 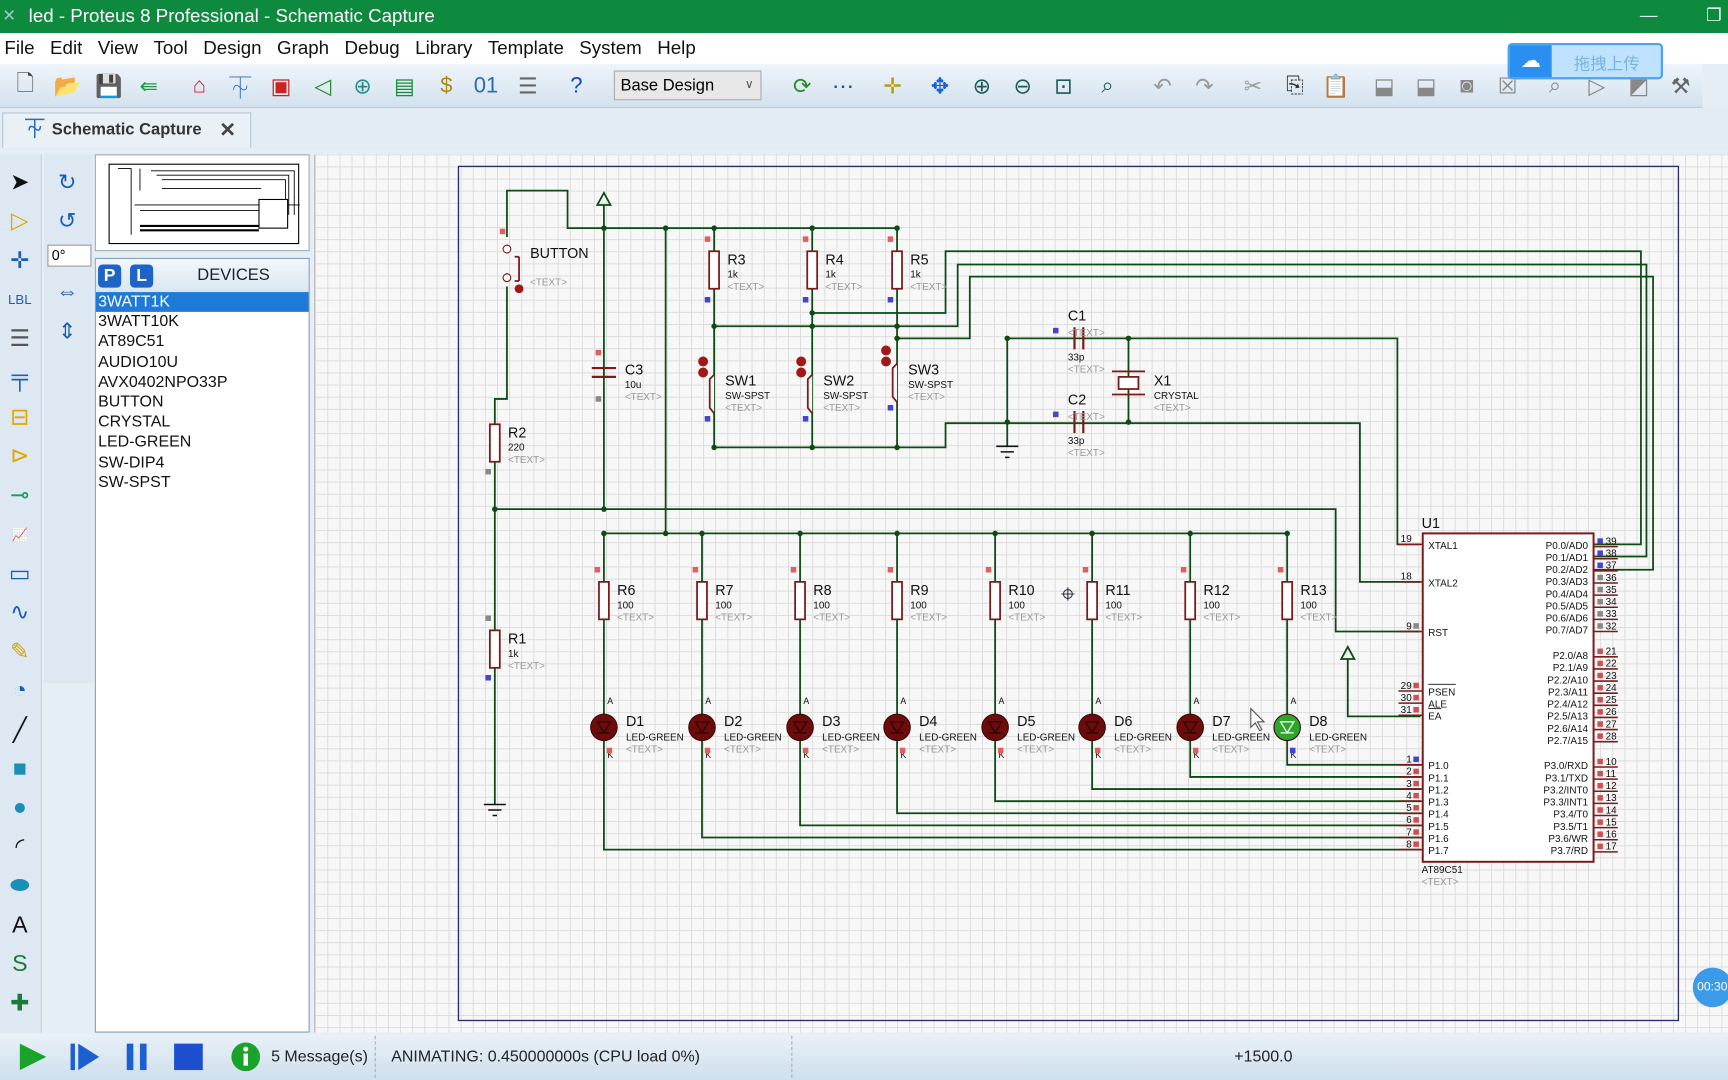 I want to click on restore-icon: ❐, so click(x=1714, y=16).